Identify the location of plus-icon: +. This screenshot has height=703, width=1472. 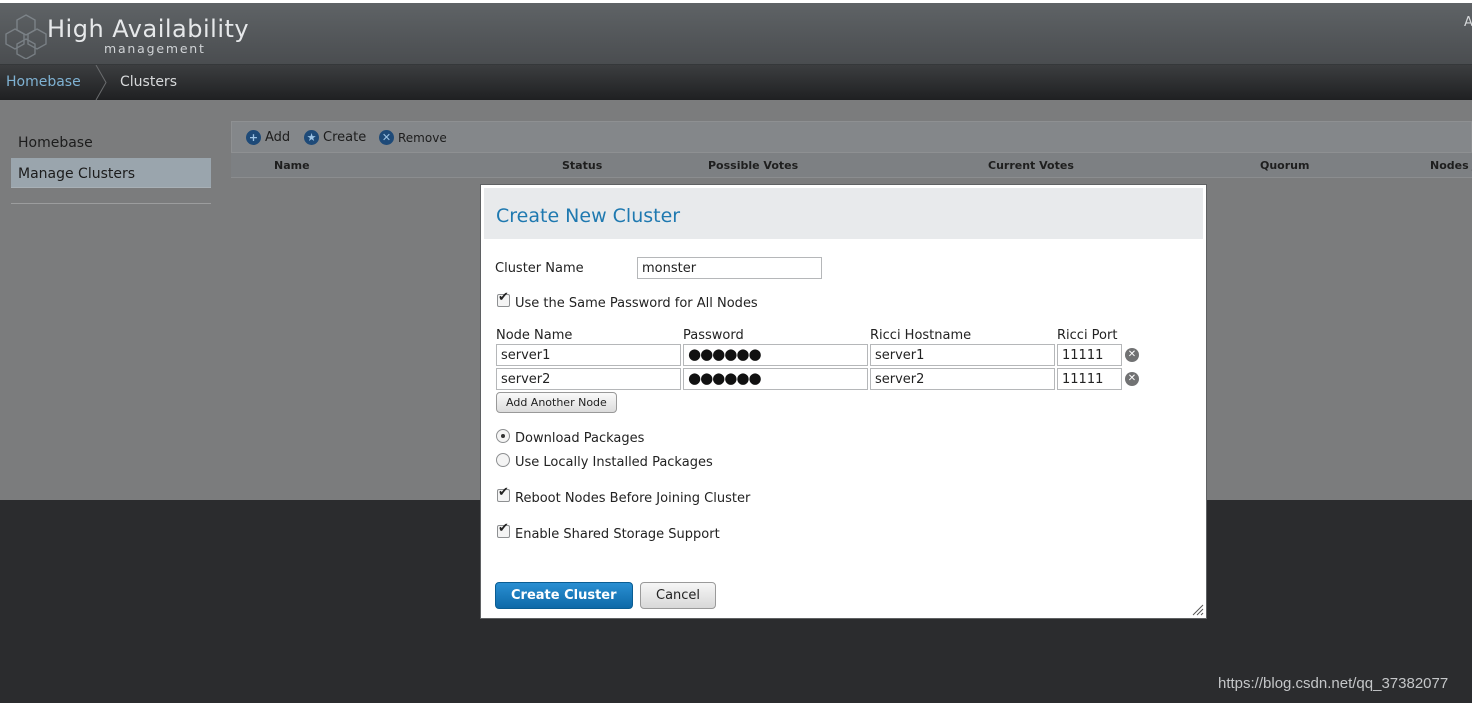
(253, 137).